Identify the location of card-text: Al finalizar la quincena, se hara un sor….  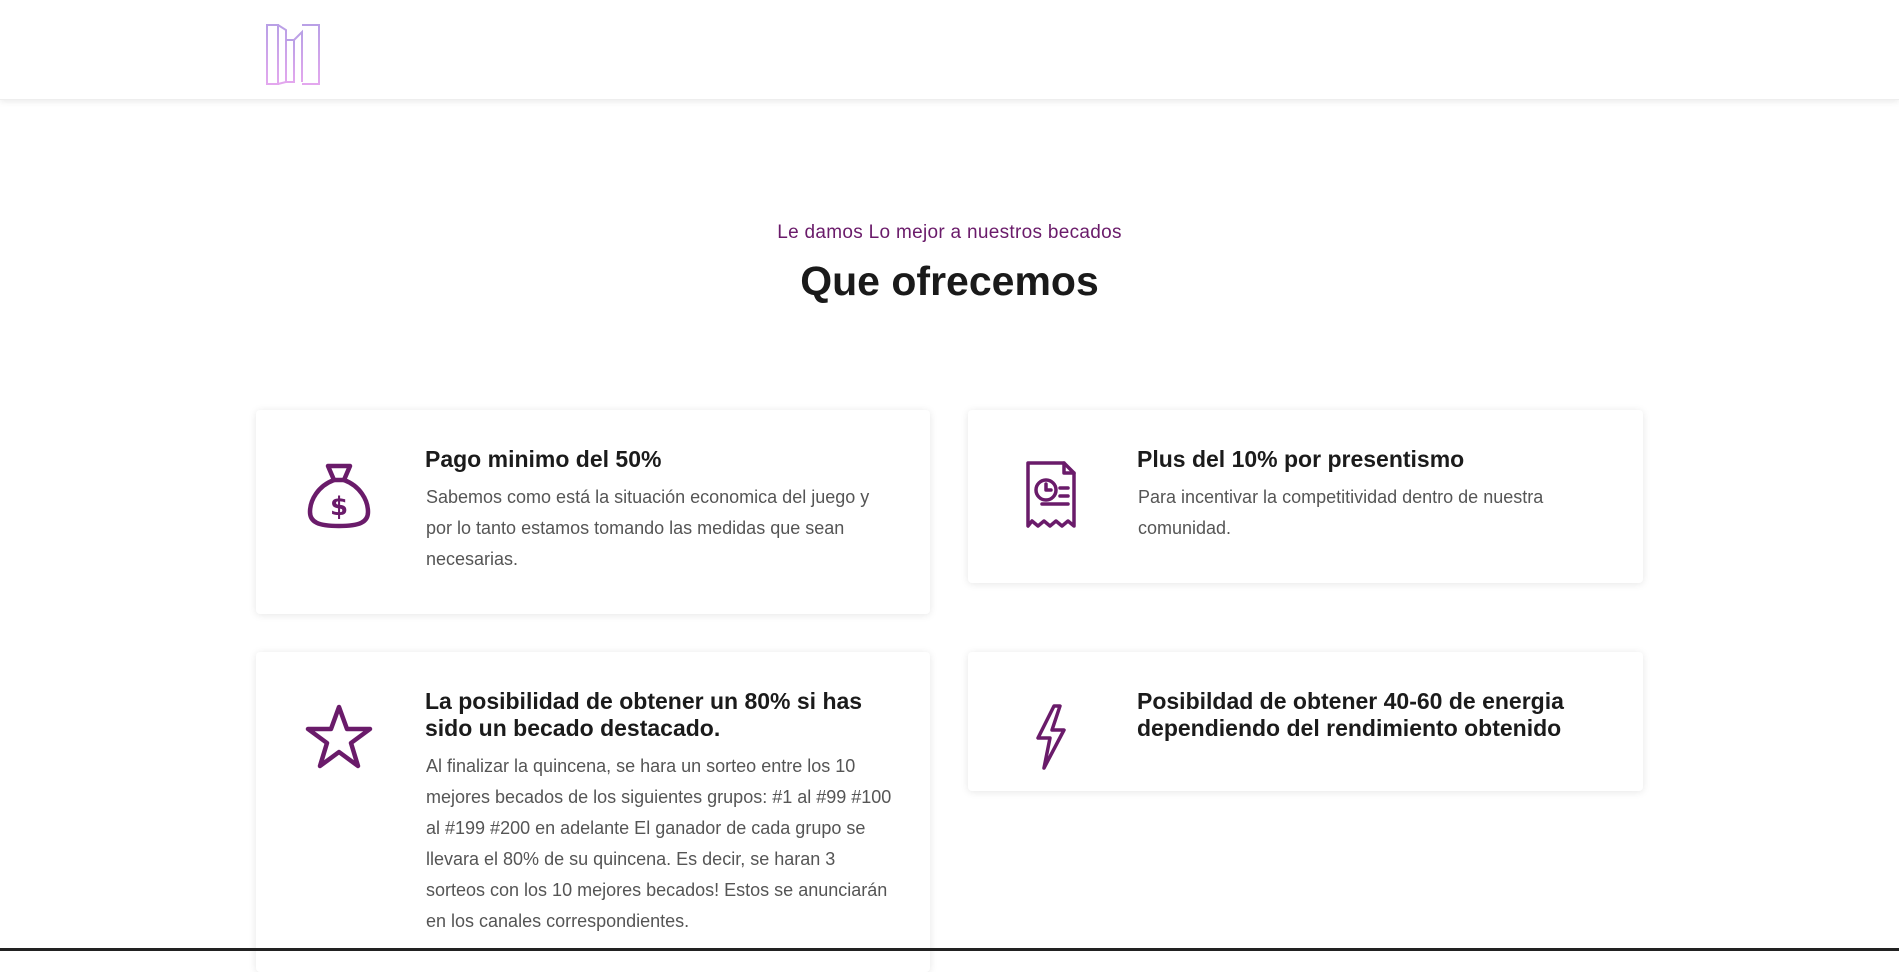
(659, 843).